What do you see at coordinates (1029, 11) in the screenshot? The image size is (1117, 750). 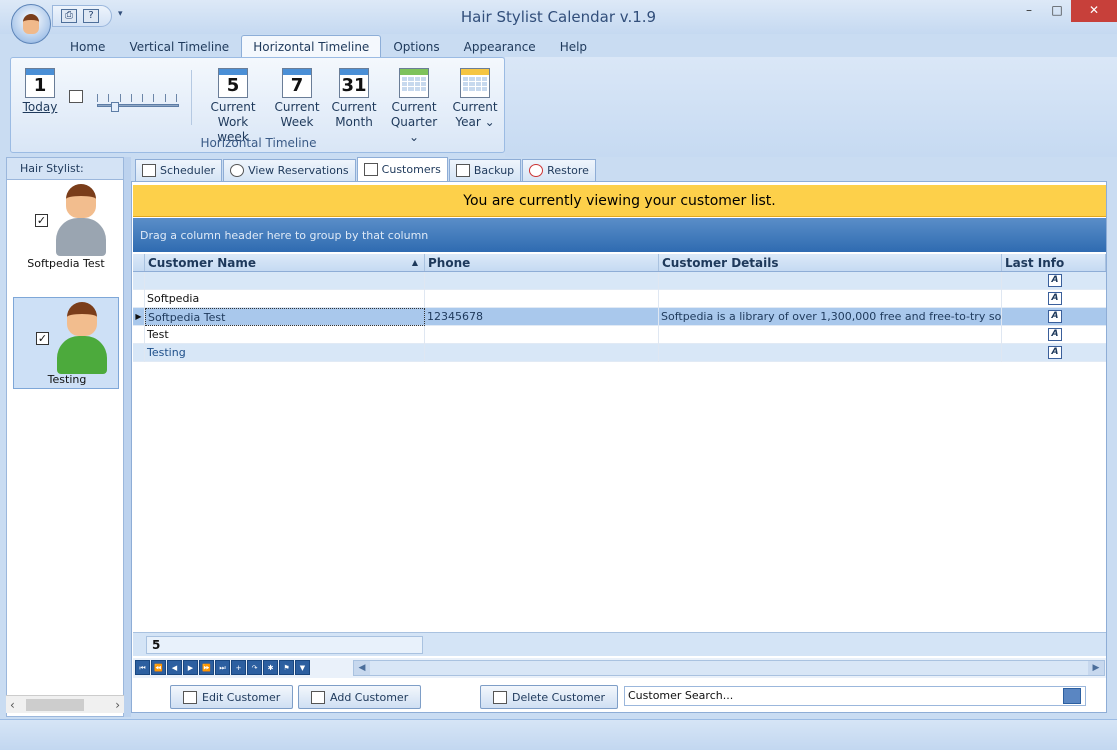 I see `minimize-button: –` at bounding box center [1029, 11].